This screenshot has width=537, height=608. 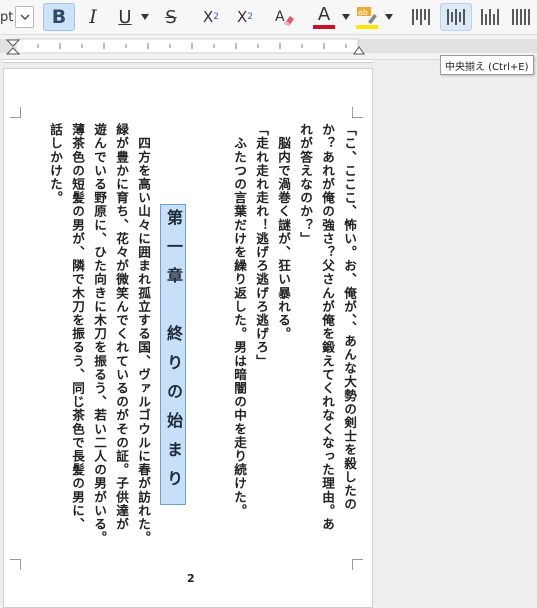 I want to click on highlight-dropdown-button, so click(x=388, y=17).